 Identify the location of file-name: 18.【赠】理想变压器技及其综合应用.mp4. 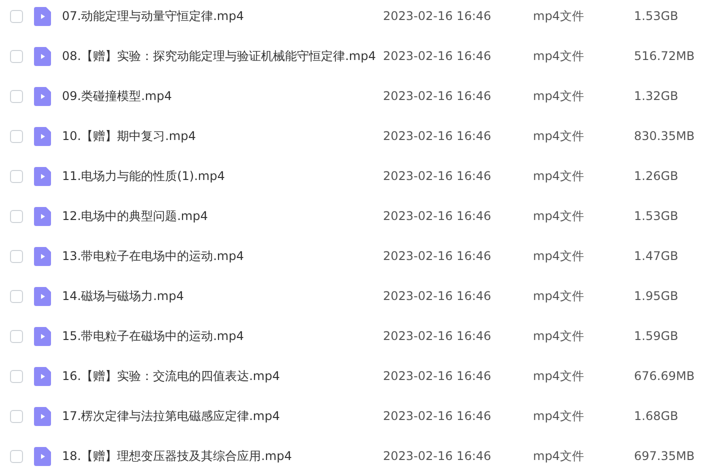
(222, 456).